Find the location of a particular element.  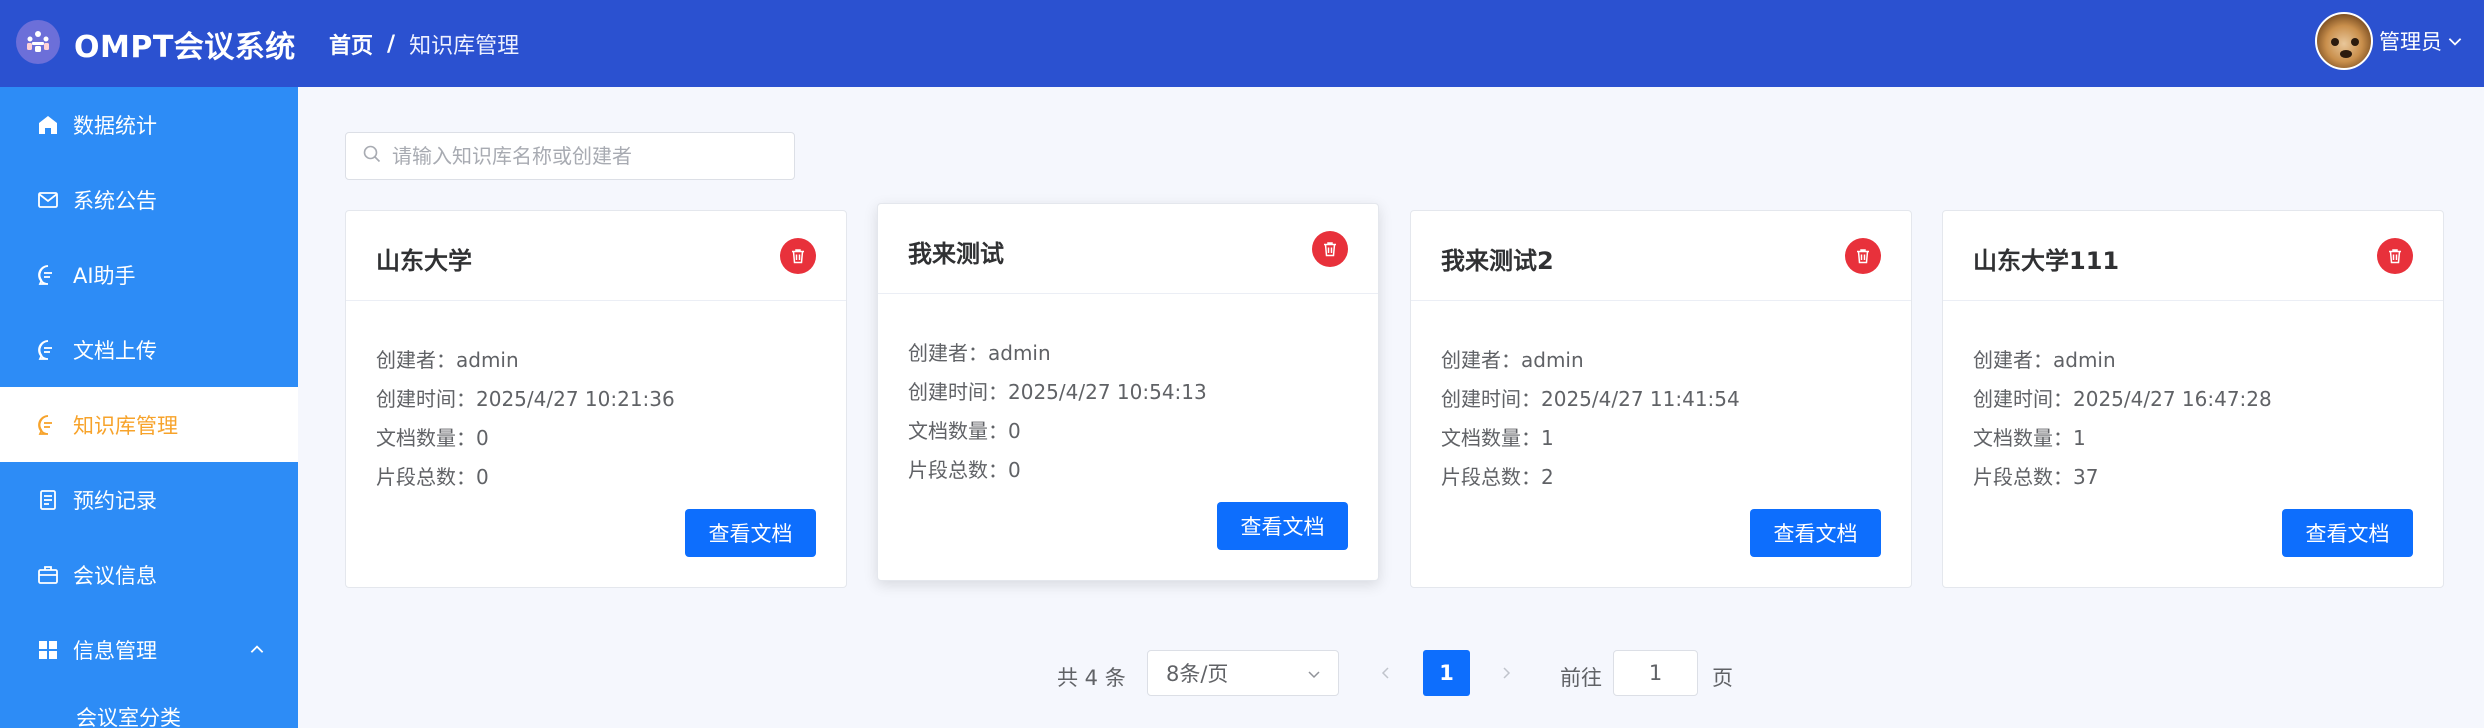

created-at-row: 创建时间：2025/4/27 10:21:36 is located at coordinates (611, 399).